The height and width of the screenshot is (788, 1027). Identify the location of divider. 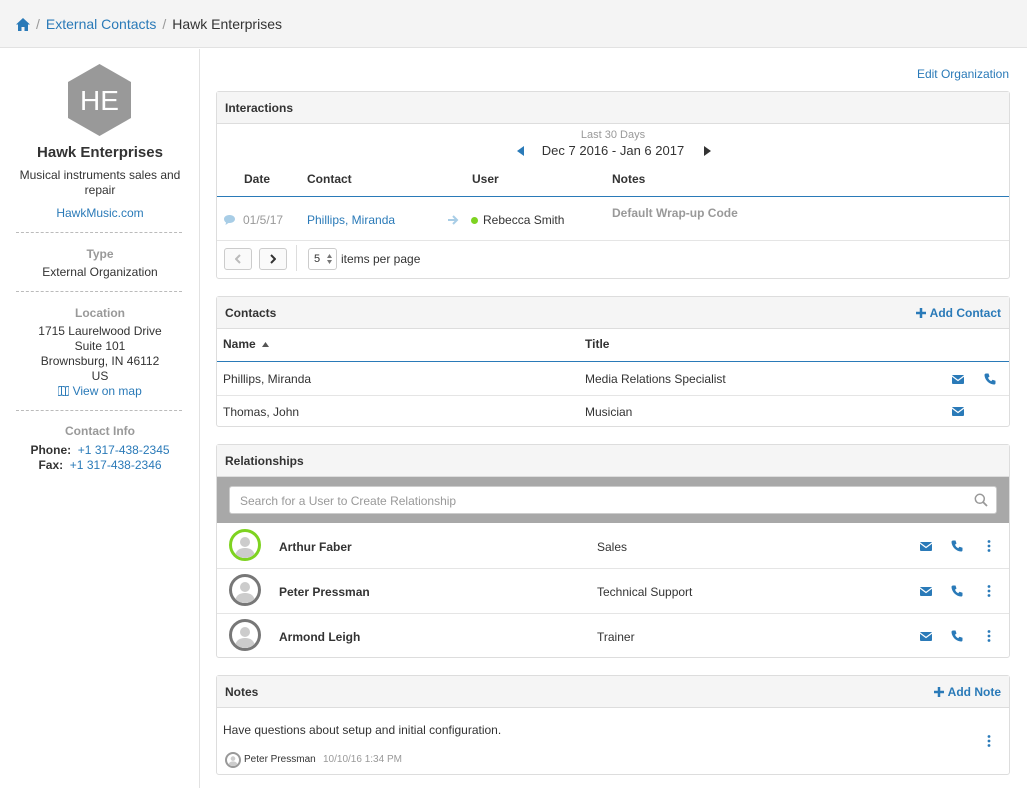
(99, 291).